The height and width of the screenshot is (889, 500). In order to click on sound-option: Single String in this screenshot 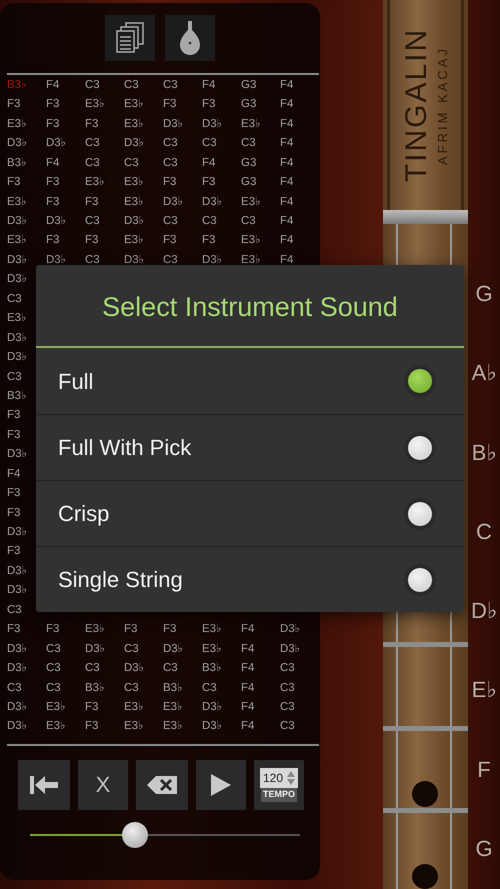, I will do `click(250, 579)`.